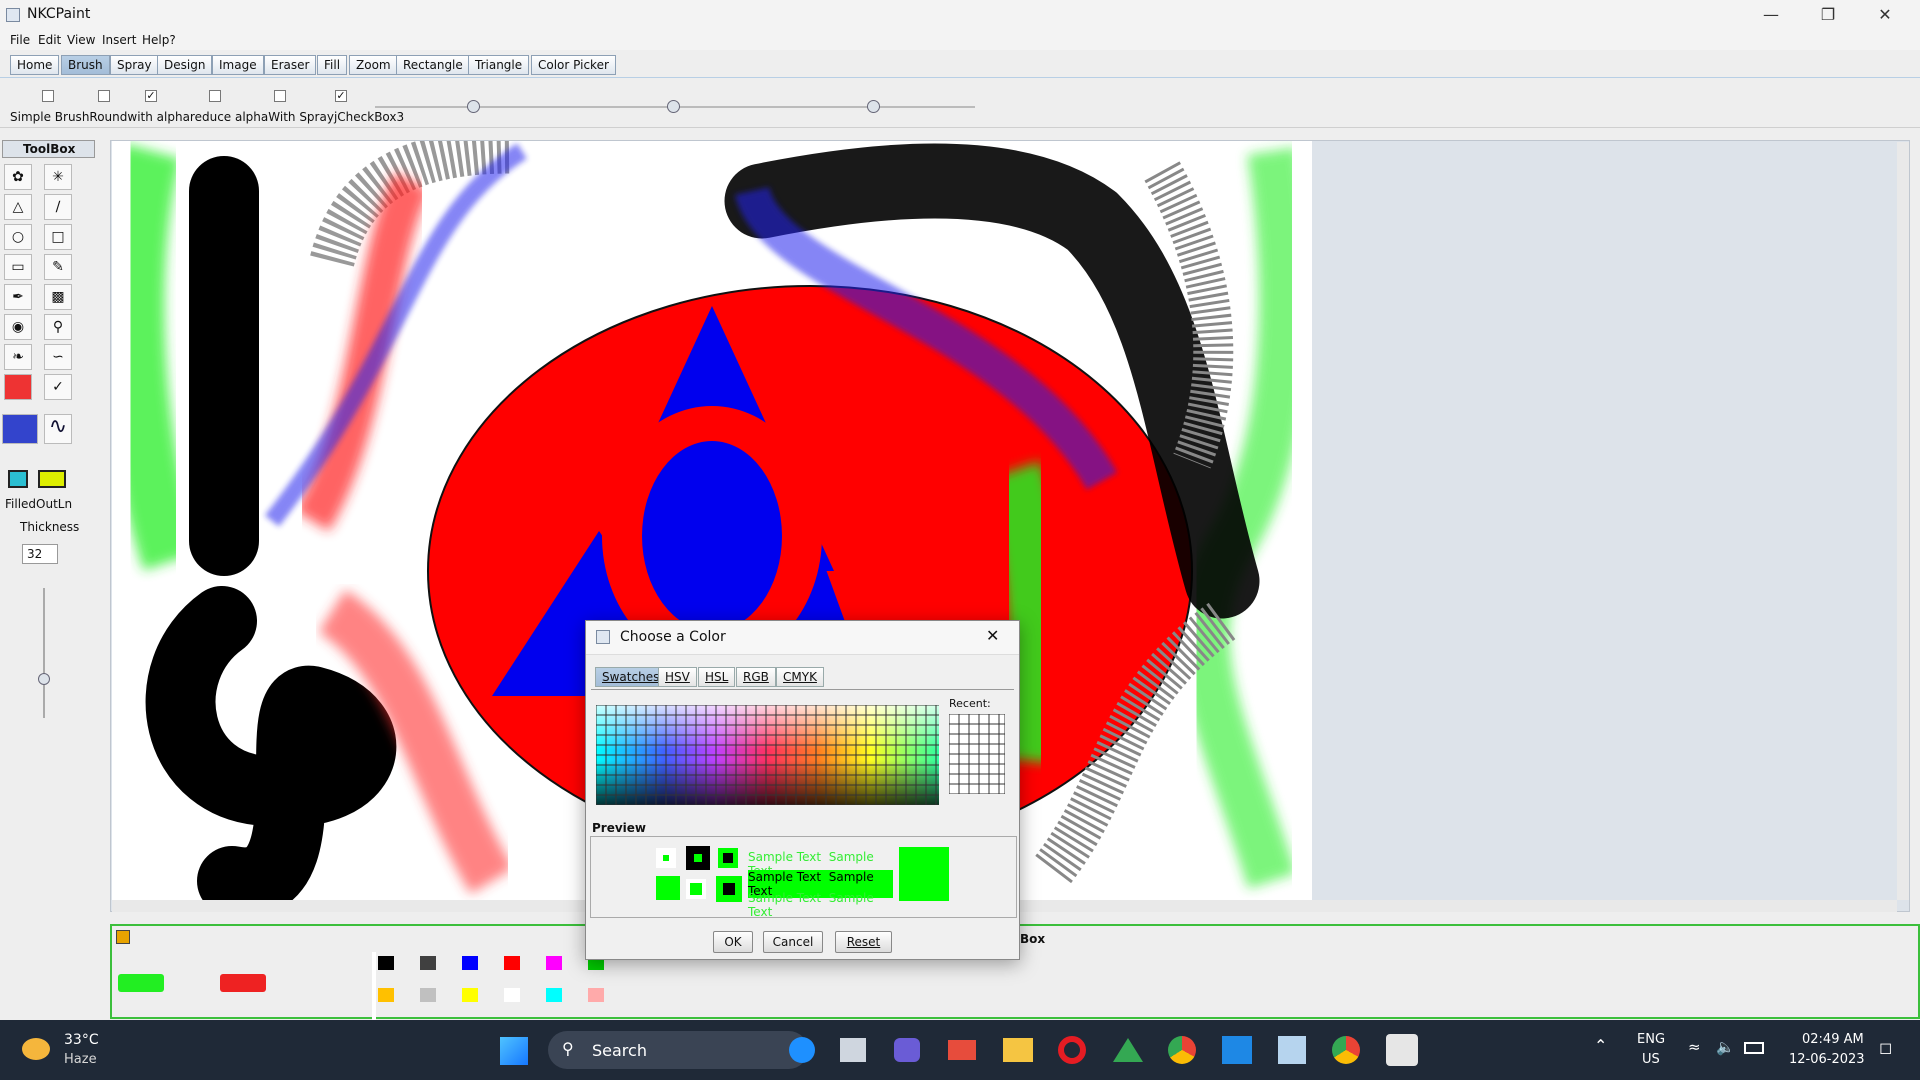 The image size is (1920, 1080). What do you see at coordinates (673, 106) in the screenshot?
I see `slider-2-knob` at bounding box center [673, 106].